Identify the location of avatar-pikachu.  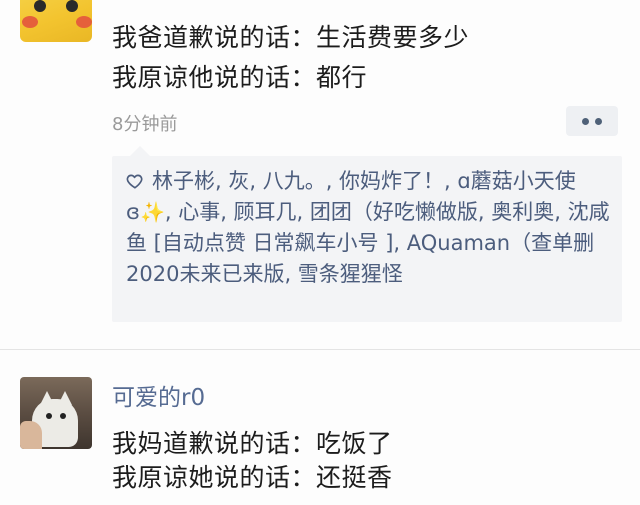
(56, 21).